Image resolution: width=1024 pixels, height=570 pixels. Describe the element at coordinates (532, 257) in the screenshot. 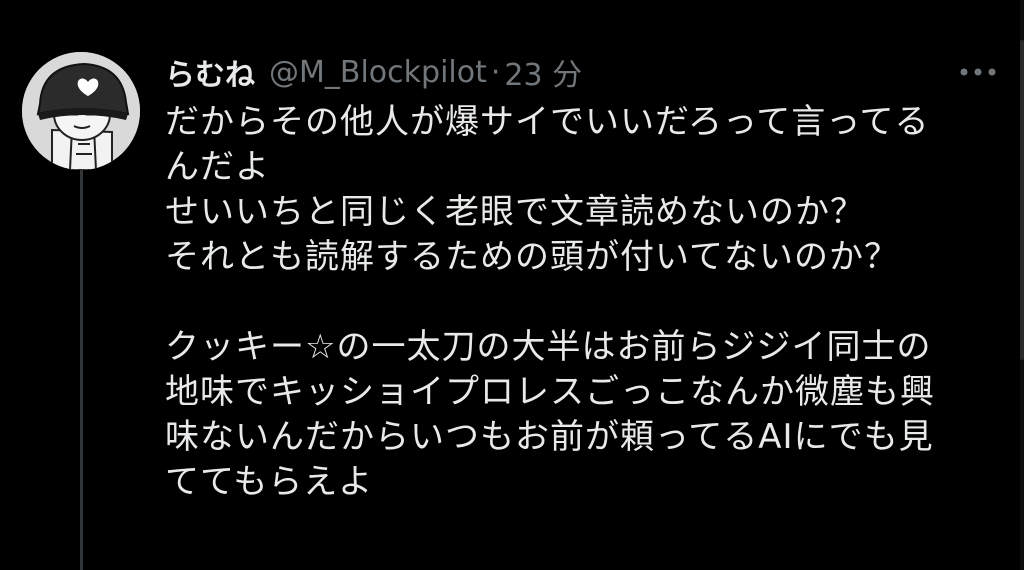

I see `tweet-text-line: それとも読解するための頭が付いてないのか？` at that location.